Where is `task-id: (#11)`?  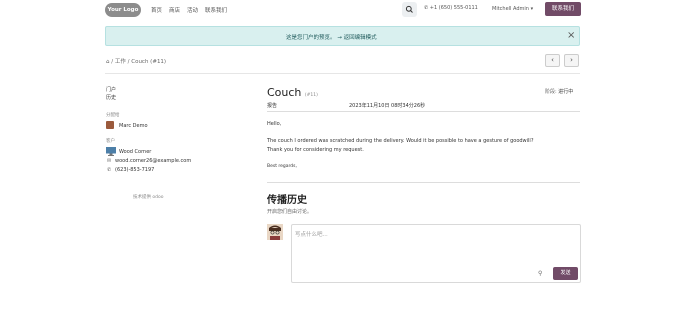
task-id: (#11) is located at coordinates (311, 95).